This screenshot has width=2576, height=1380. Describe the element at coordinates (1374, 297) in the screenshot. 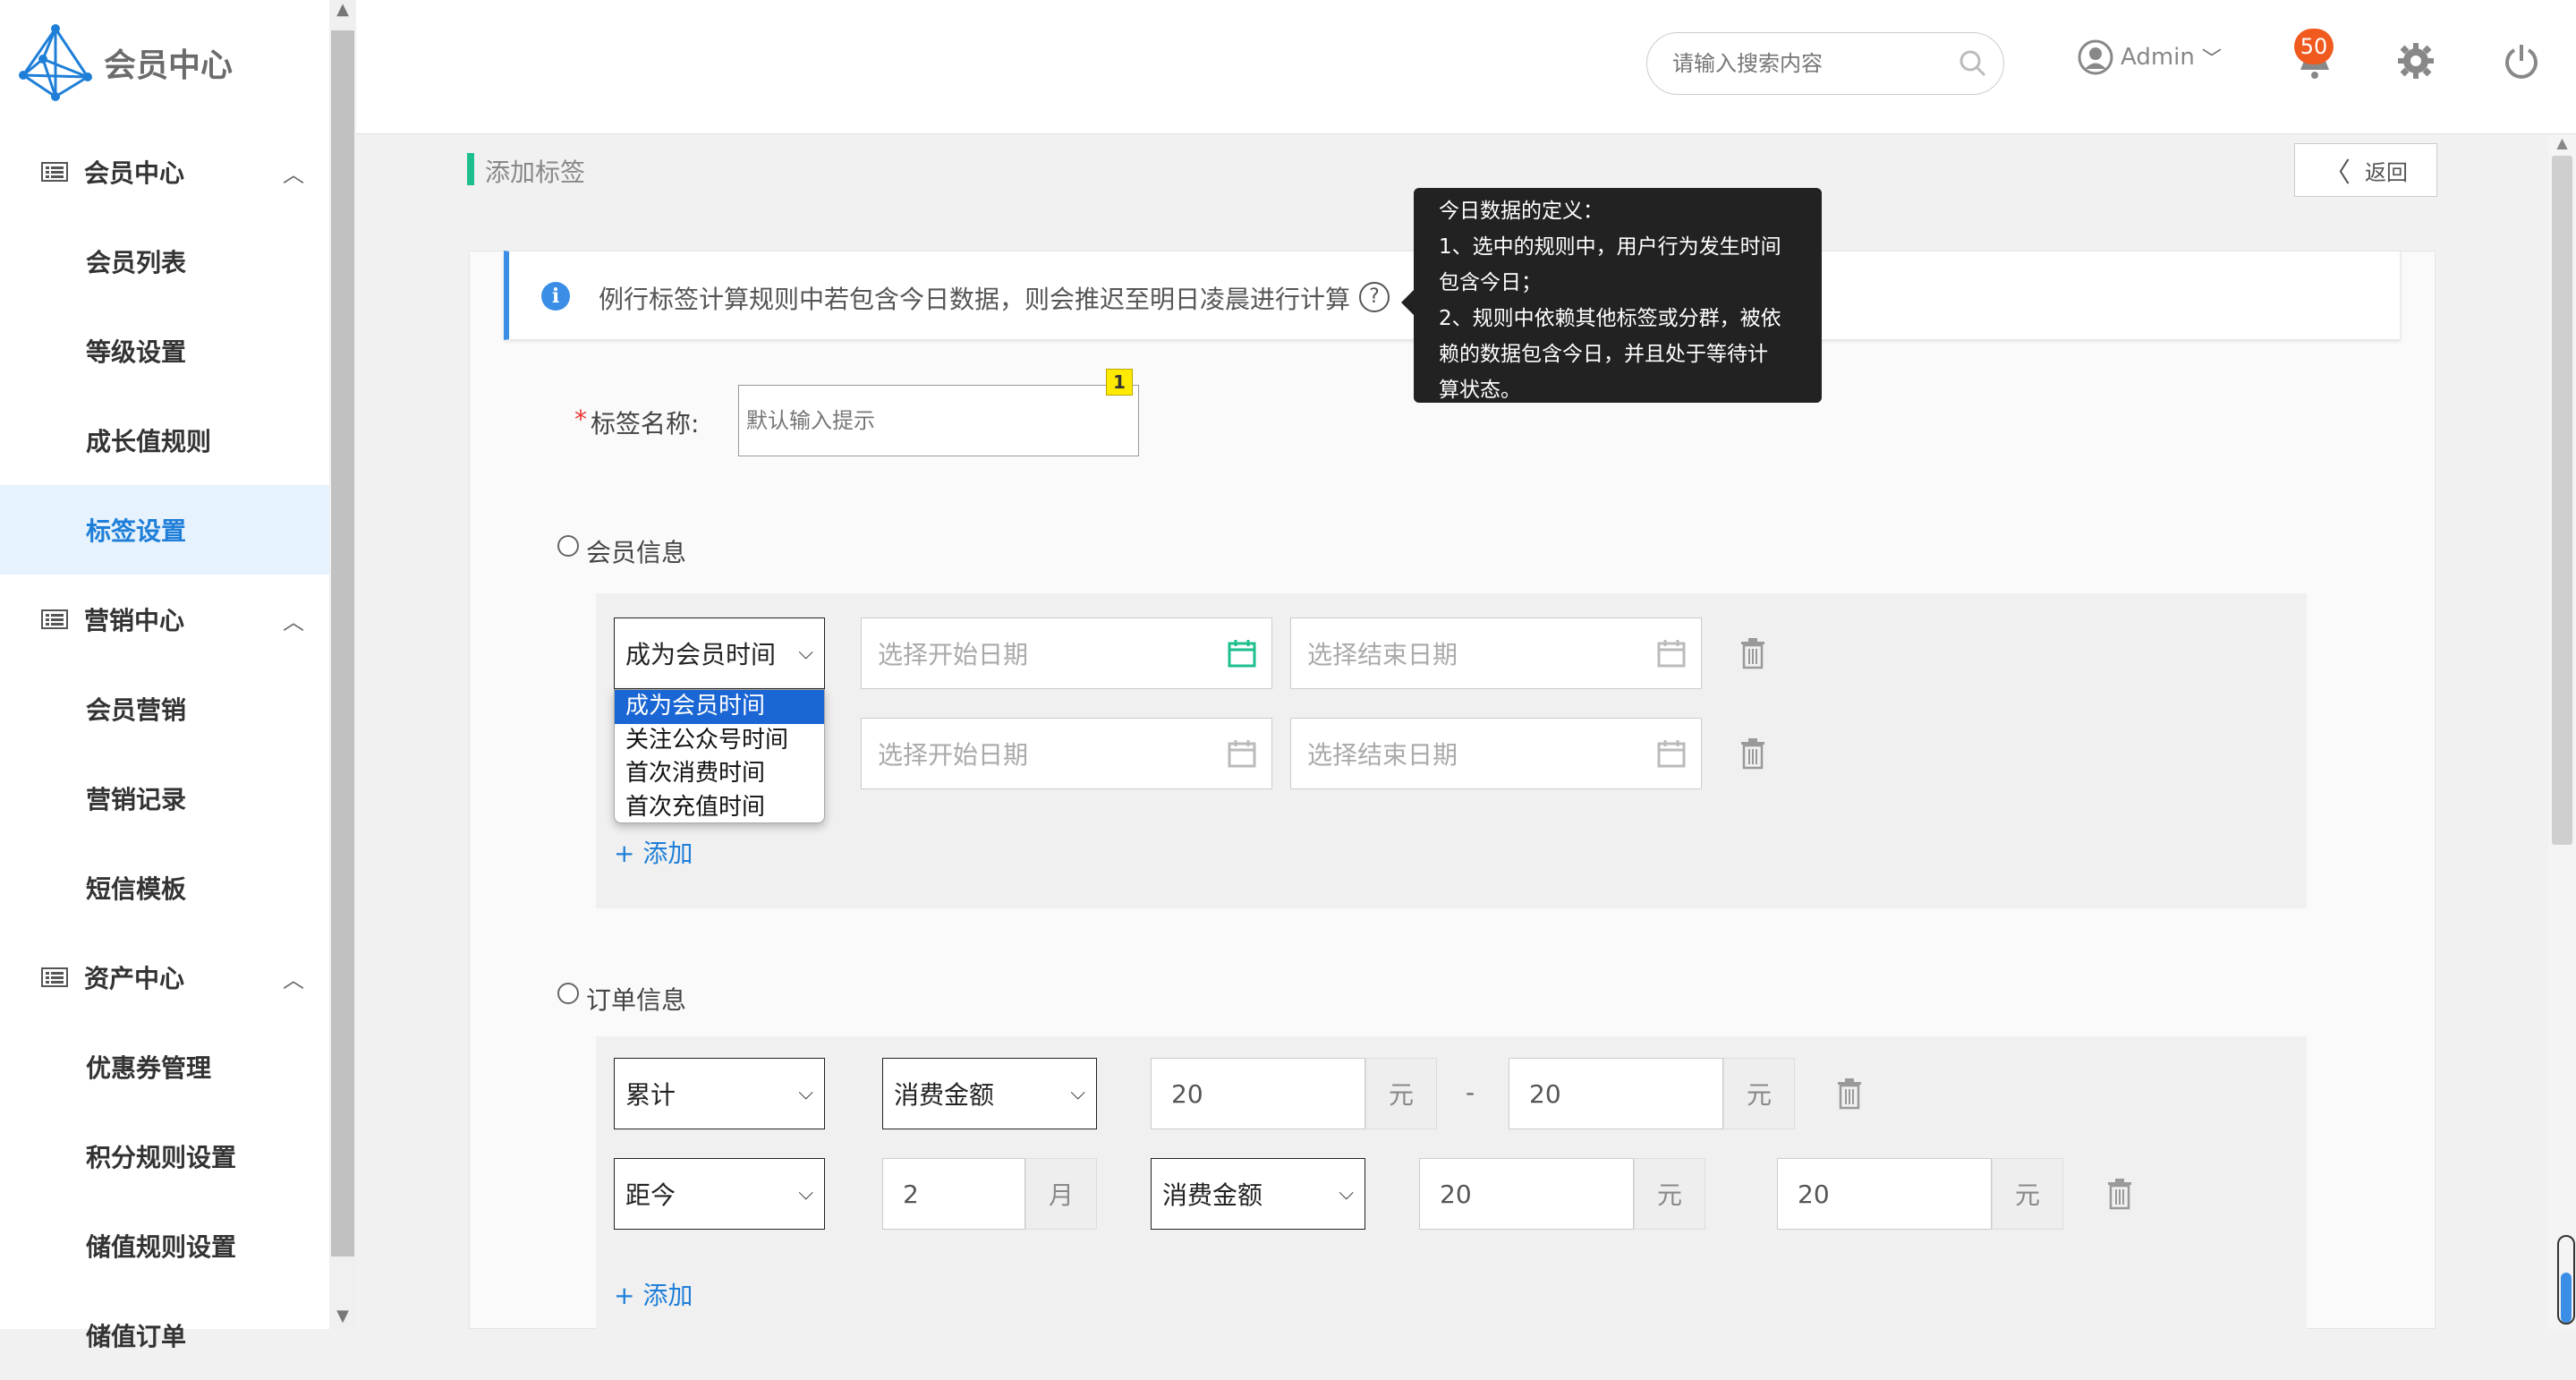

I see `help-icon: ?` at that location.